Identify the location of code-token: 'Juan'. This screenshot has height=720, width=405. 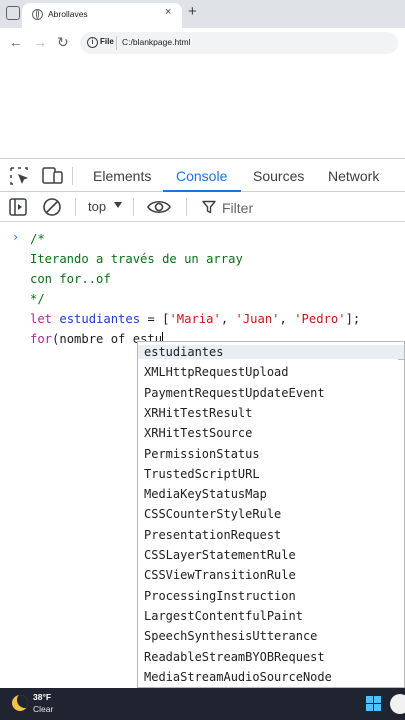
(257, 319).